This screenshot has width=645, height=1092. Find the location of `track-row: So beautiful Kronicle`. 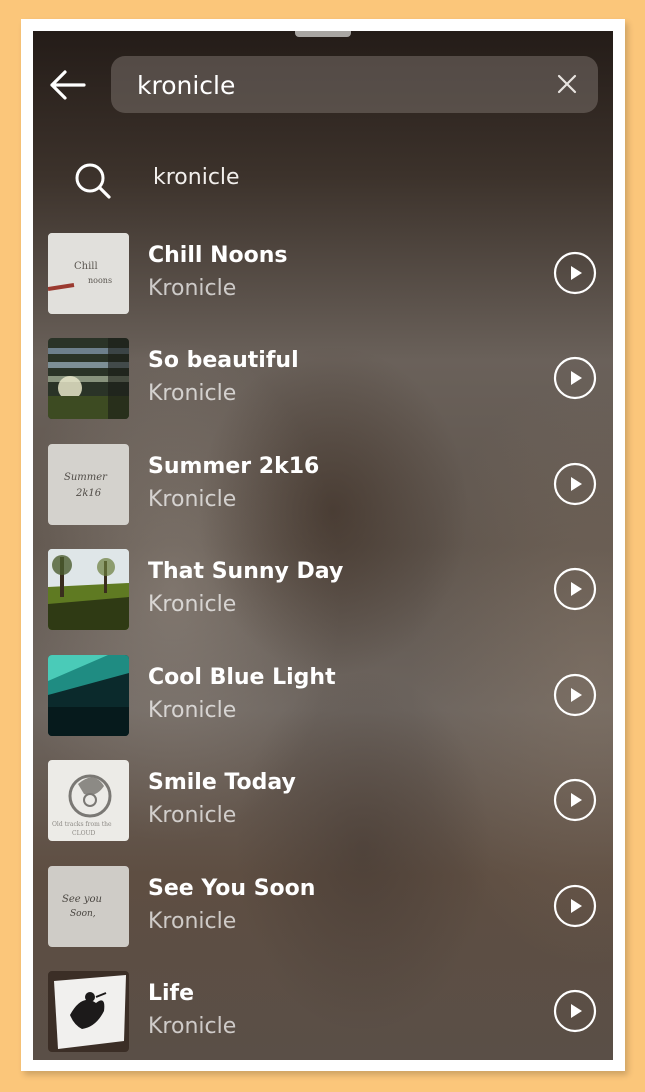

track-row: So beautiful Kronicle is located at coordinates (323, 382).